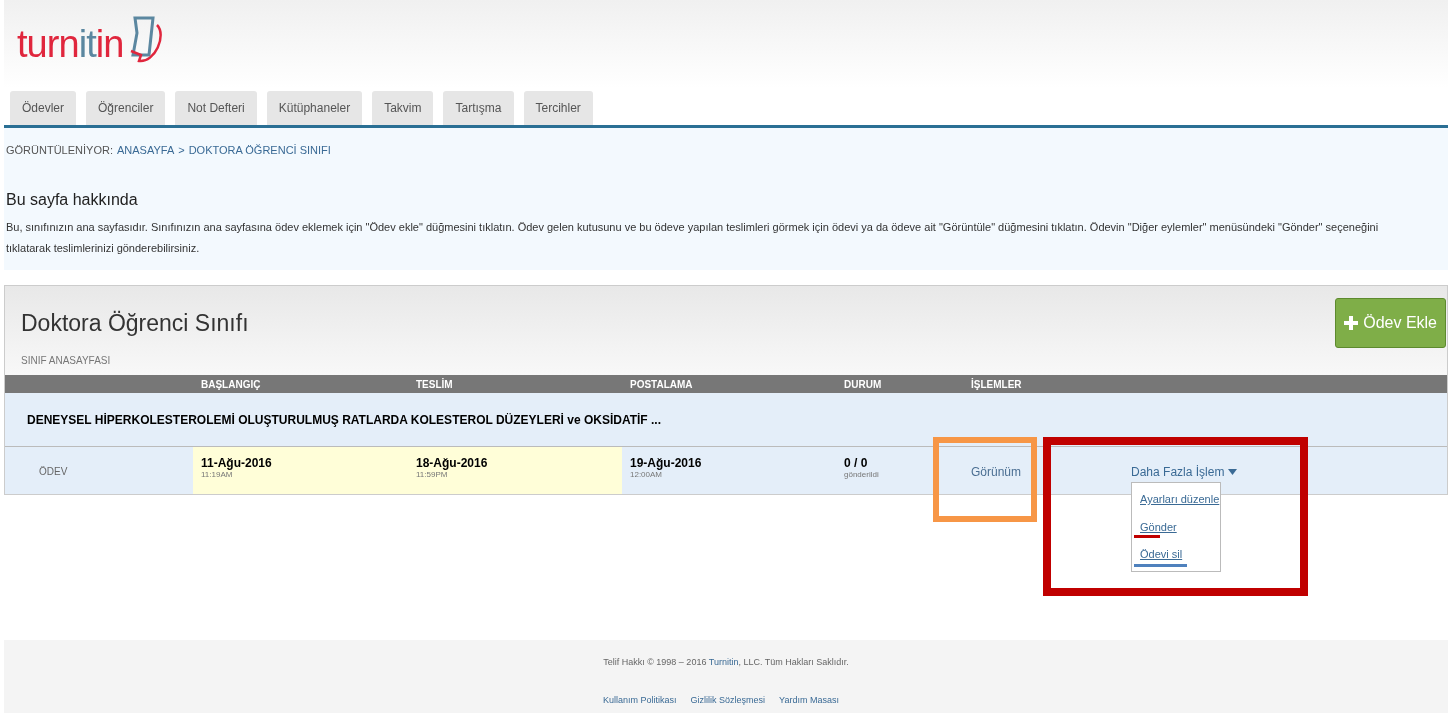 Image resolution: width=1452 pixels, height=713 pixels. I want to click on menu-item: Ödevi sil, so click(1161, 554).